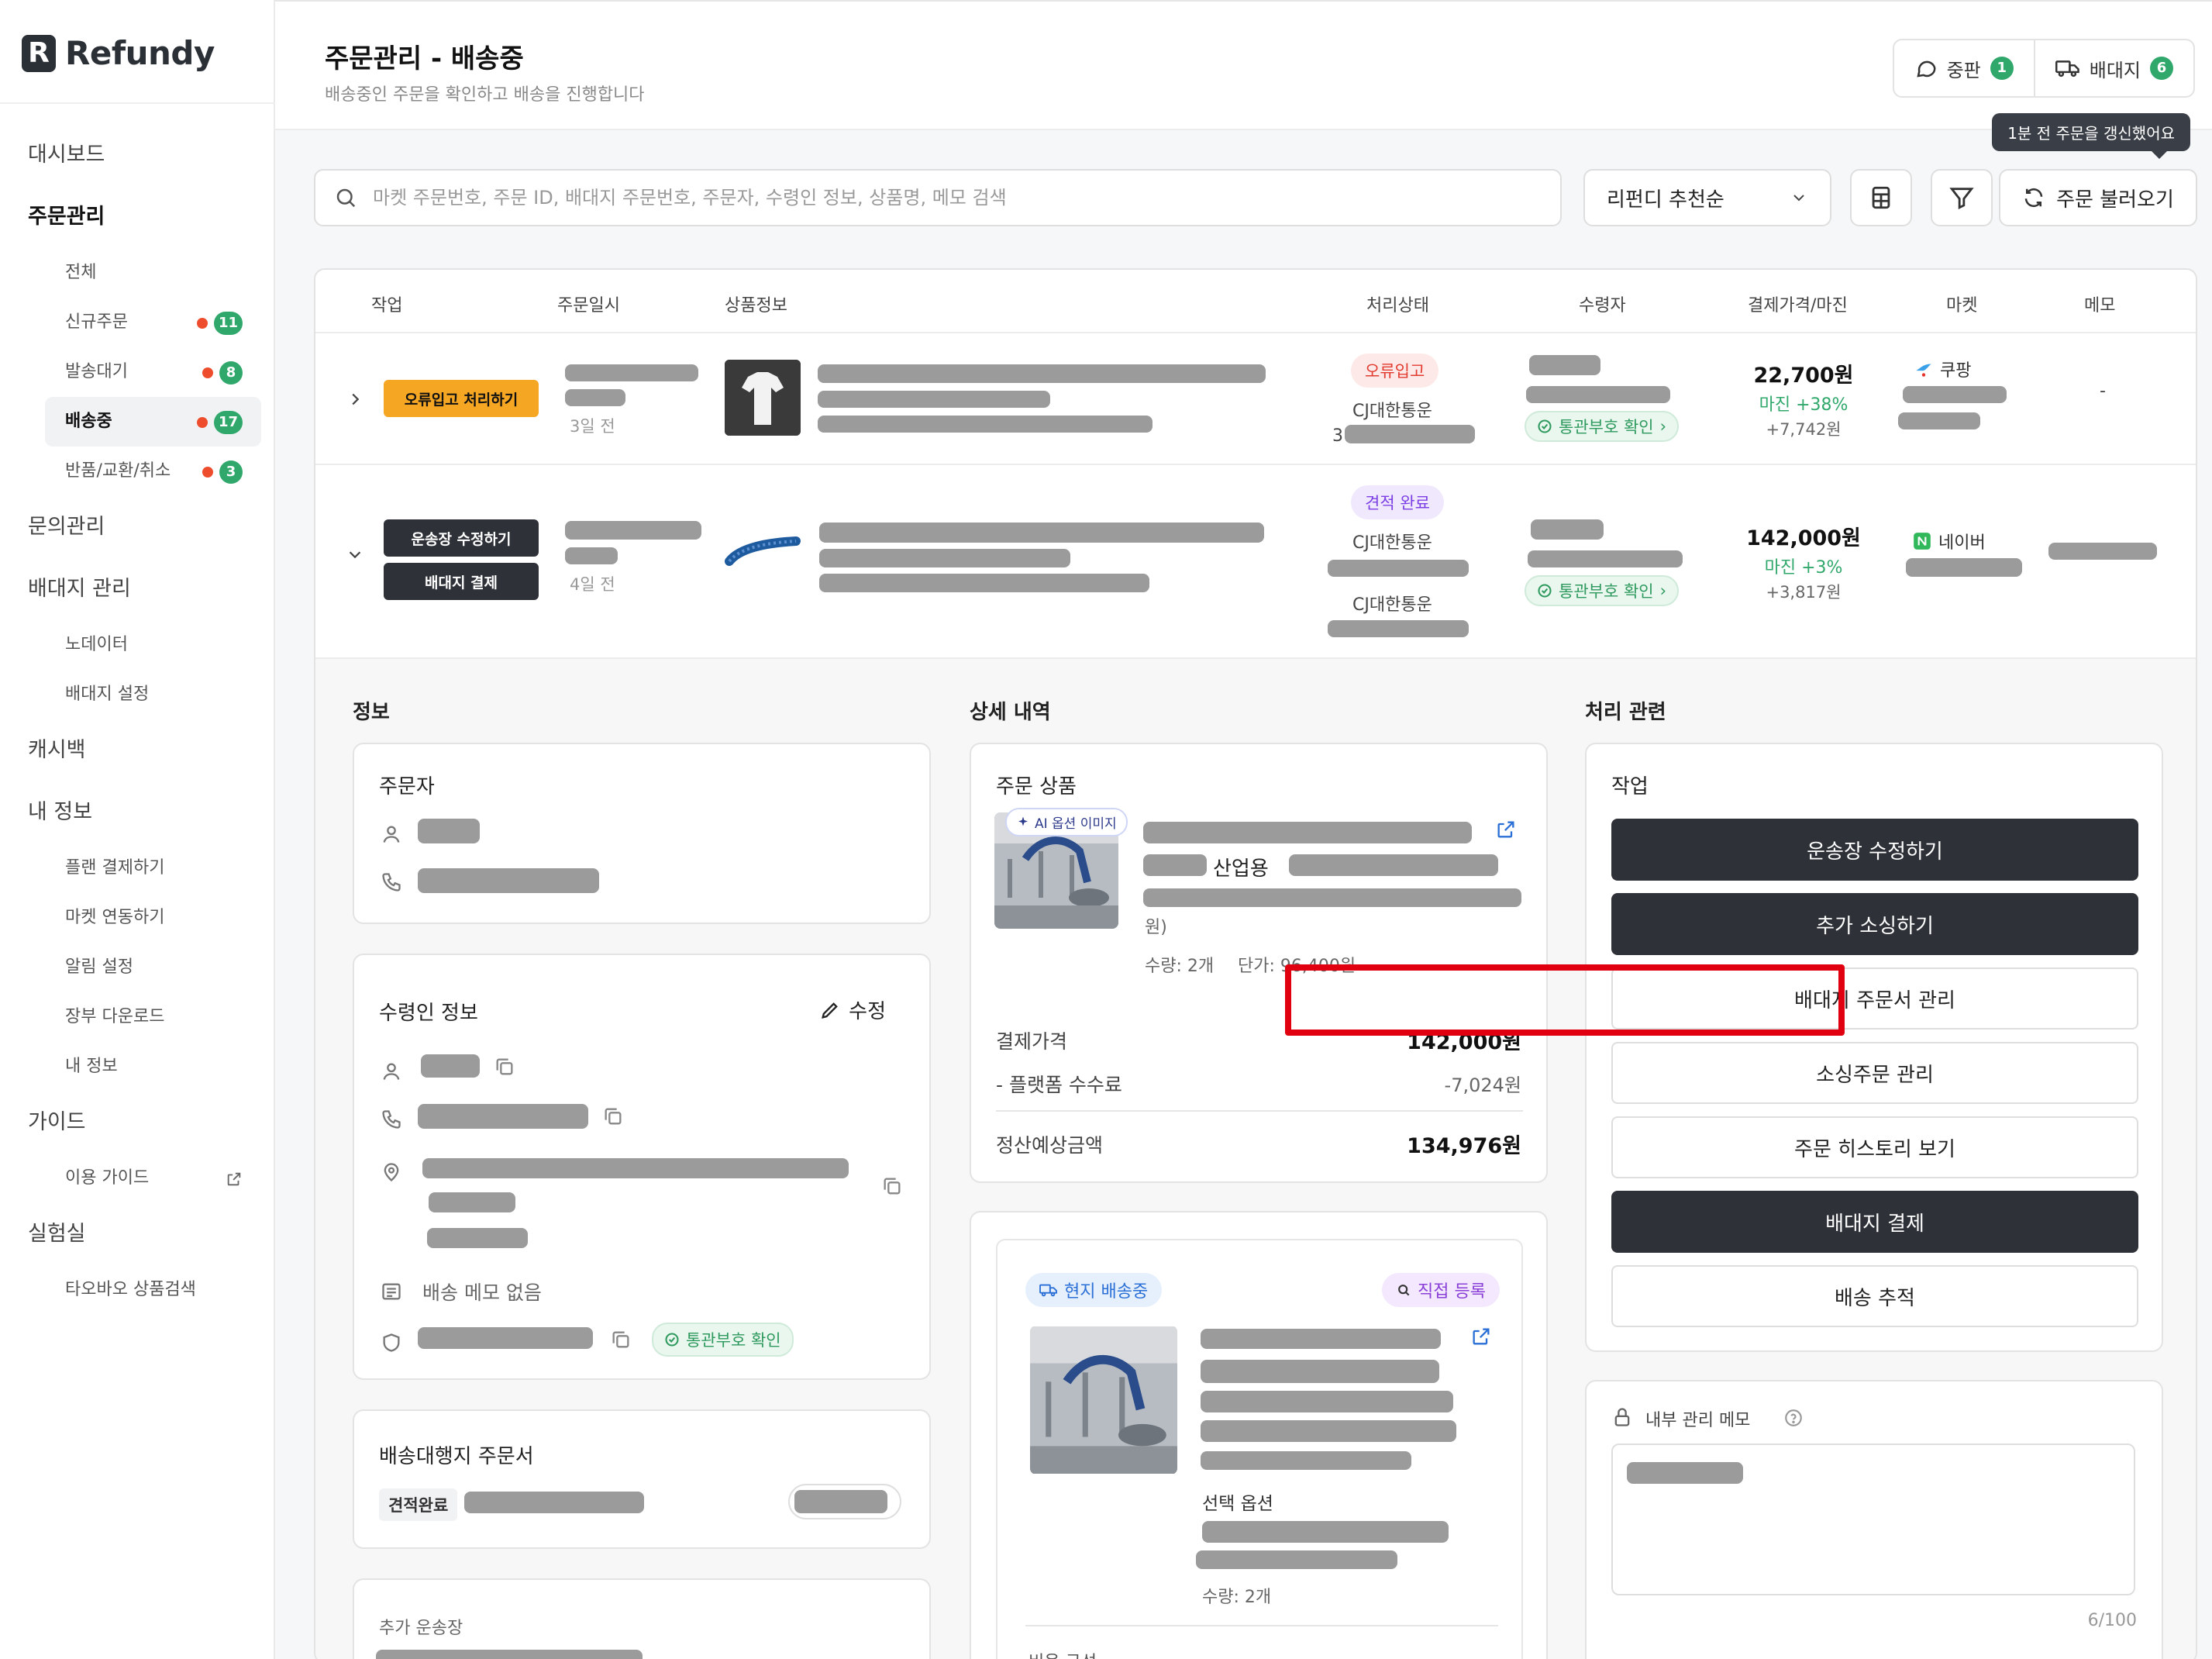 This screenshot has width=2212, height=1659. What do you see at coordinates (723, 1340) in the screenshot?
I see `customs-check-chip: 통관부호 확인` at bounding box center [723, 1340].